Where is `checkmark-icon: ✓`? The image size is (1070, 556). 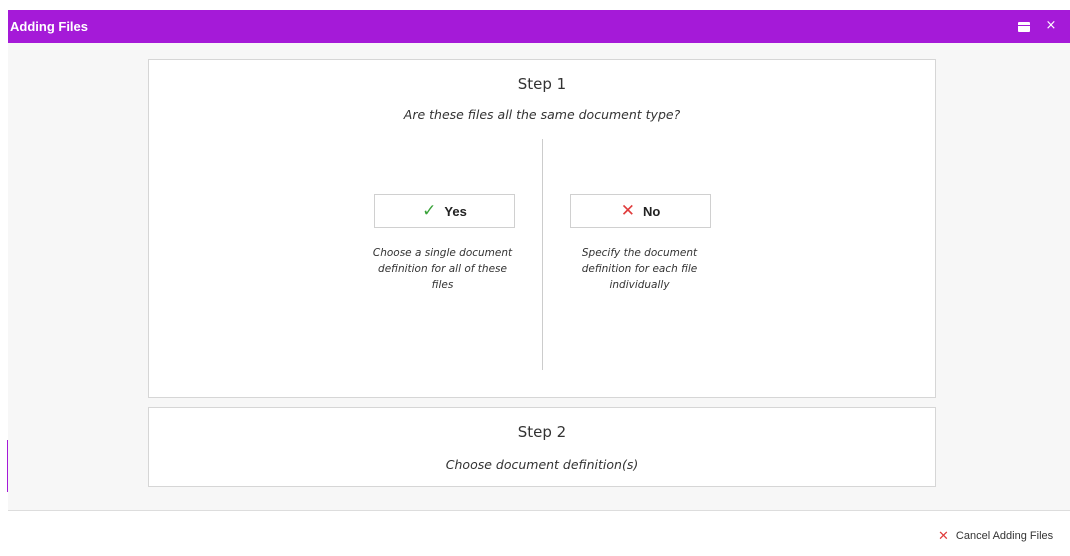 checkmark-icon: ✓ is located at coordinates (429, 210).